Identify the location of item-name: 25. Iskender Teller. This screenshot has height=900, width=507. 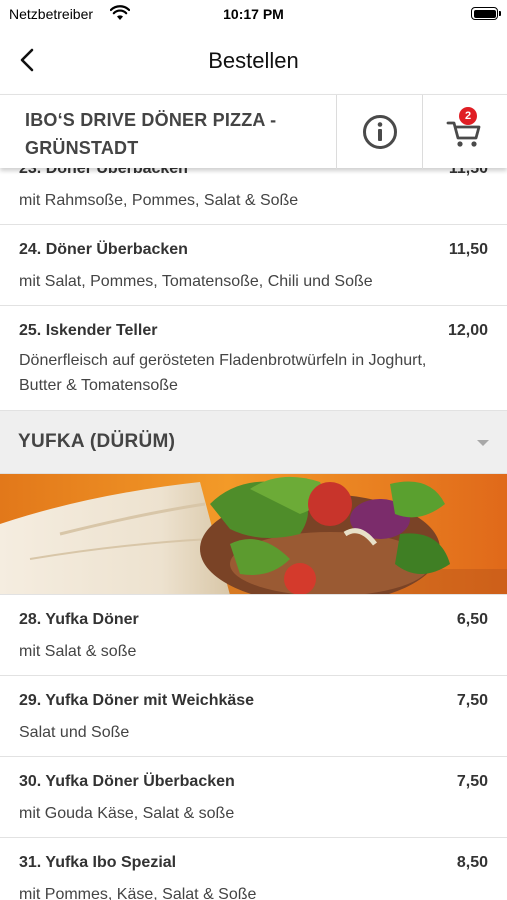
(88, 330).